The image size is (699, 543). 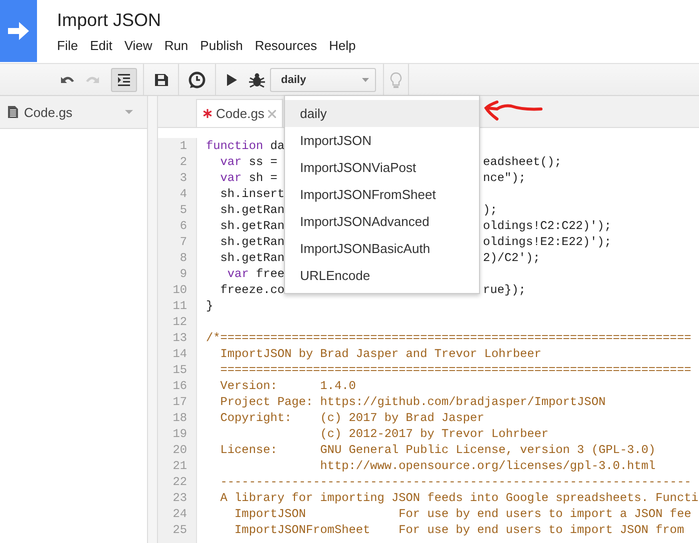 I want to click on menu-item: Edit, so click(x=107, y=46).